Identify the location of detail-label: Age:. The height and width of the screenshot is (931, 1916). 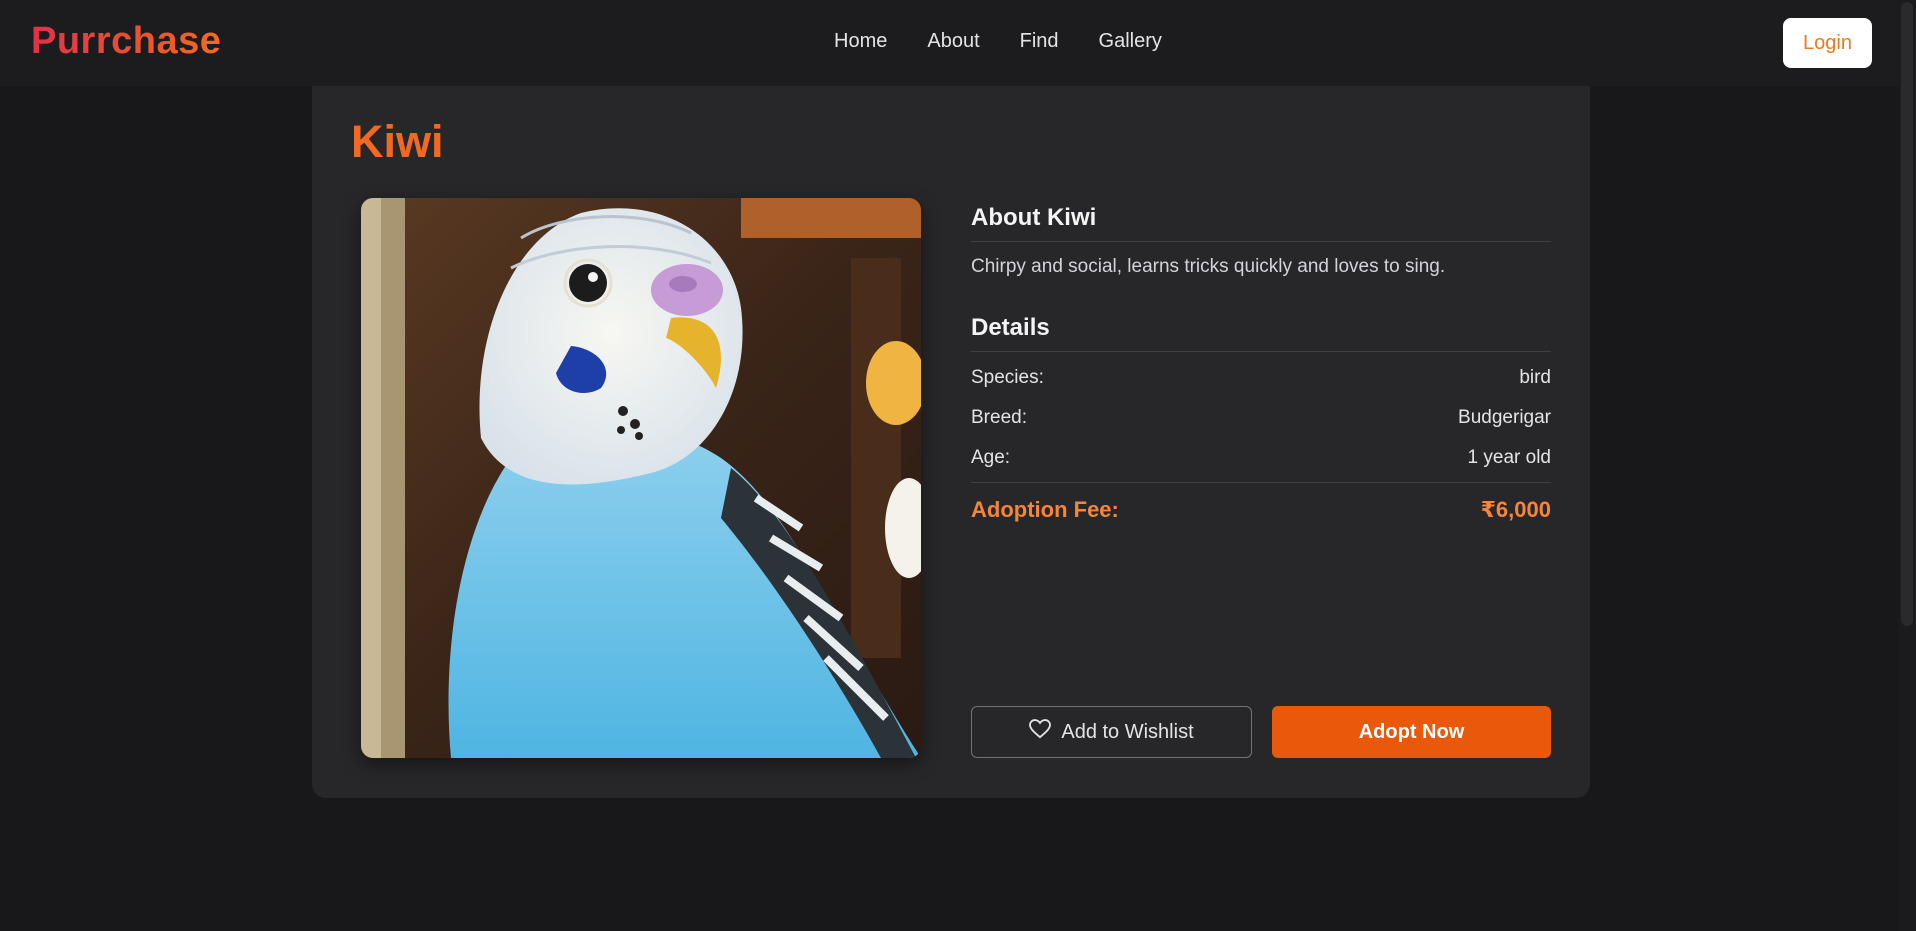
(991, 457).